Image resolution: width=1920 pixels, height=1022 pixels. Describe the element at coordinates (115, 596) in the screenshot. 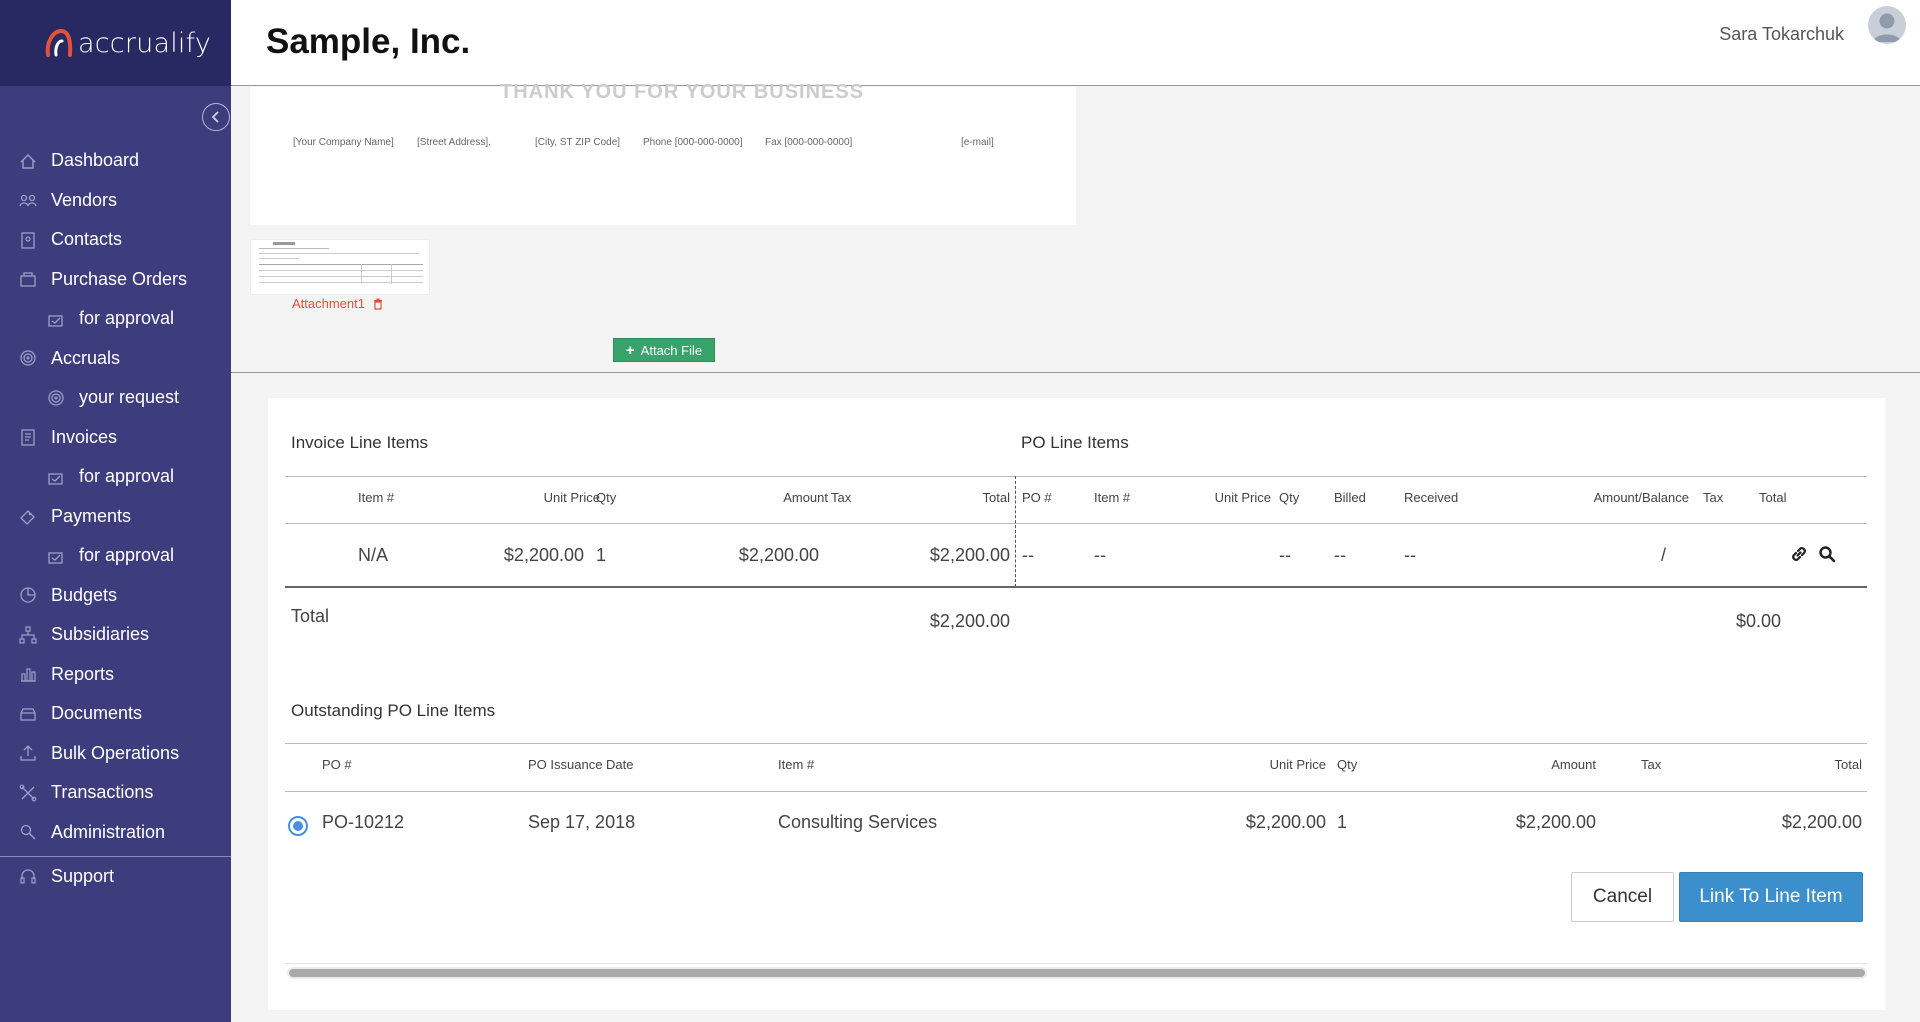

I see `sidebar-item-budgets: Budgets` at that location.